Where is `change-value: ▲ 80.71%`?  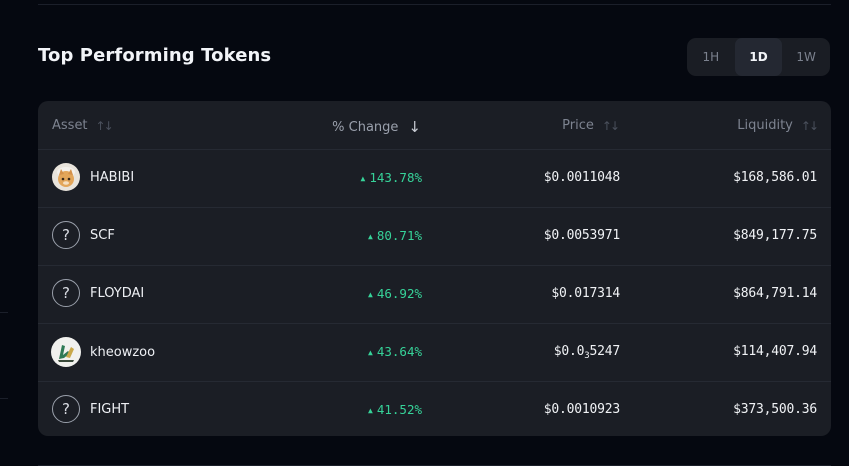 change-value: ▲ 80.71% is located at coordinates (395, 235).